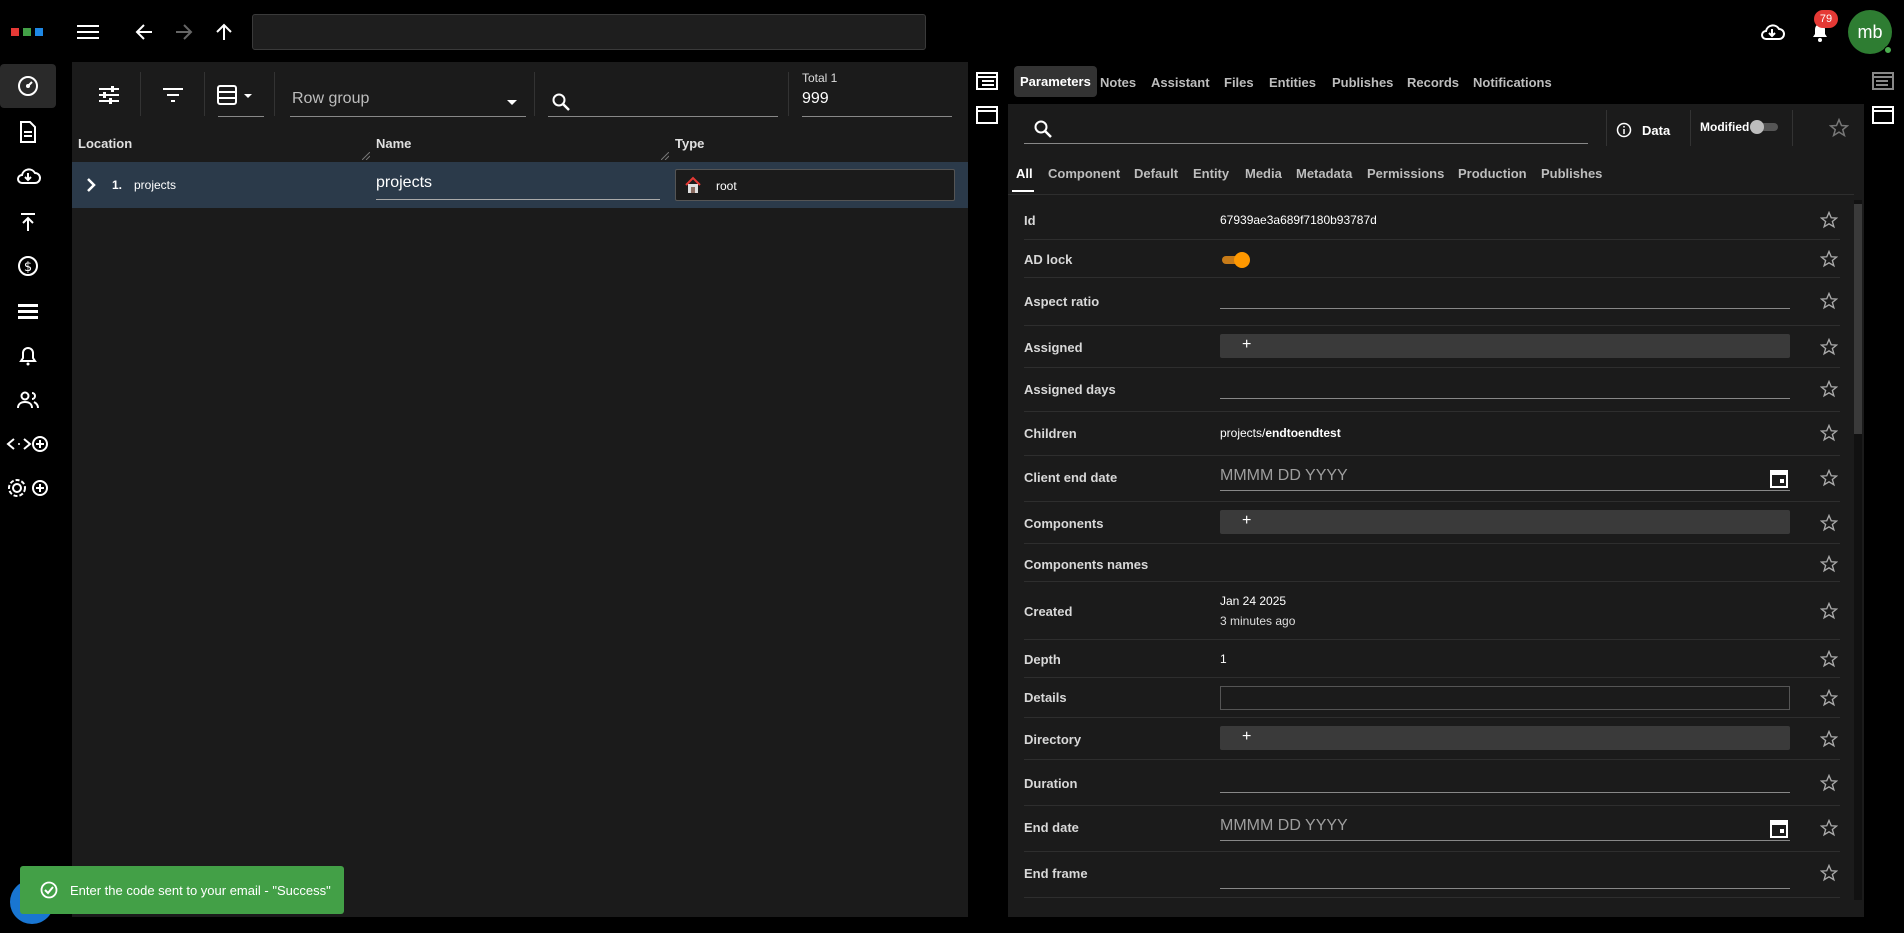  I want to click on tab-parameters: Parameters, so click(1055, 81).